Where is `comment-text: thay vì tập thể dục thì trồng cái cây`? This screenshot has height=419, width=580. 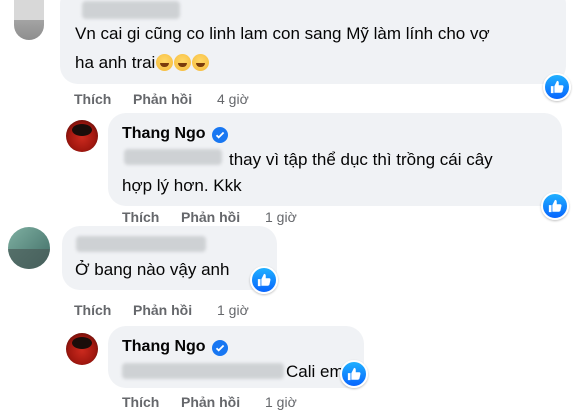
comment-text: thay vì tập thể dục thì trồng cái cây is located at coordinates (361, 159).